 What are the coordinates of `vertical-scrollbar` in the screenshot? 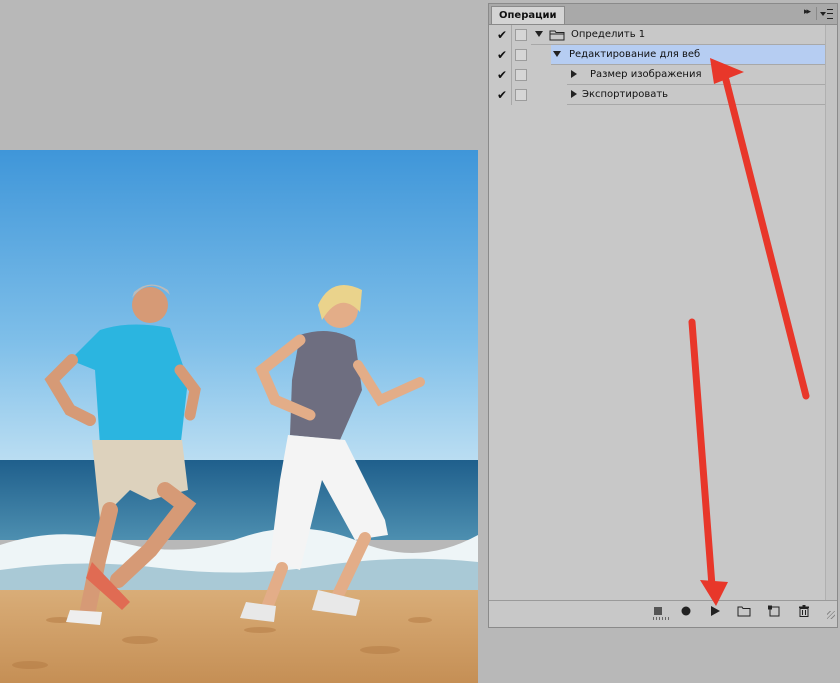 It's located at (831, 312).